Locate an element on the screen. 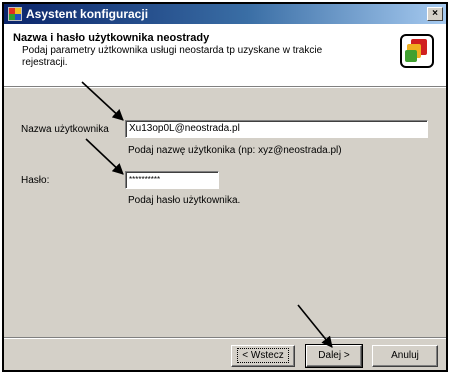 This screenshot has height=376, width=452. arrow-to-next is located at coordinates (315, 326).